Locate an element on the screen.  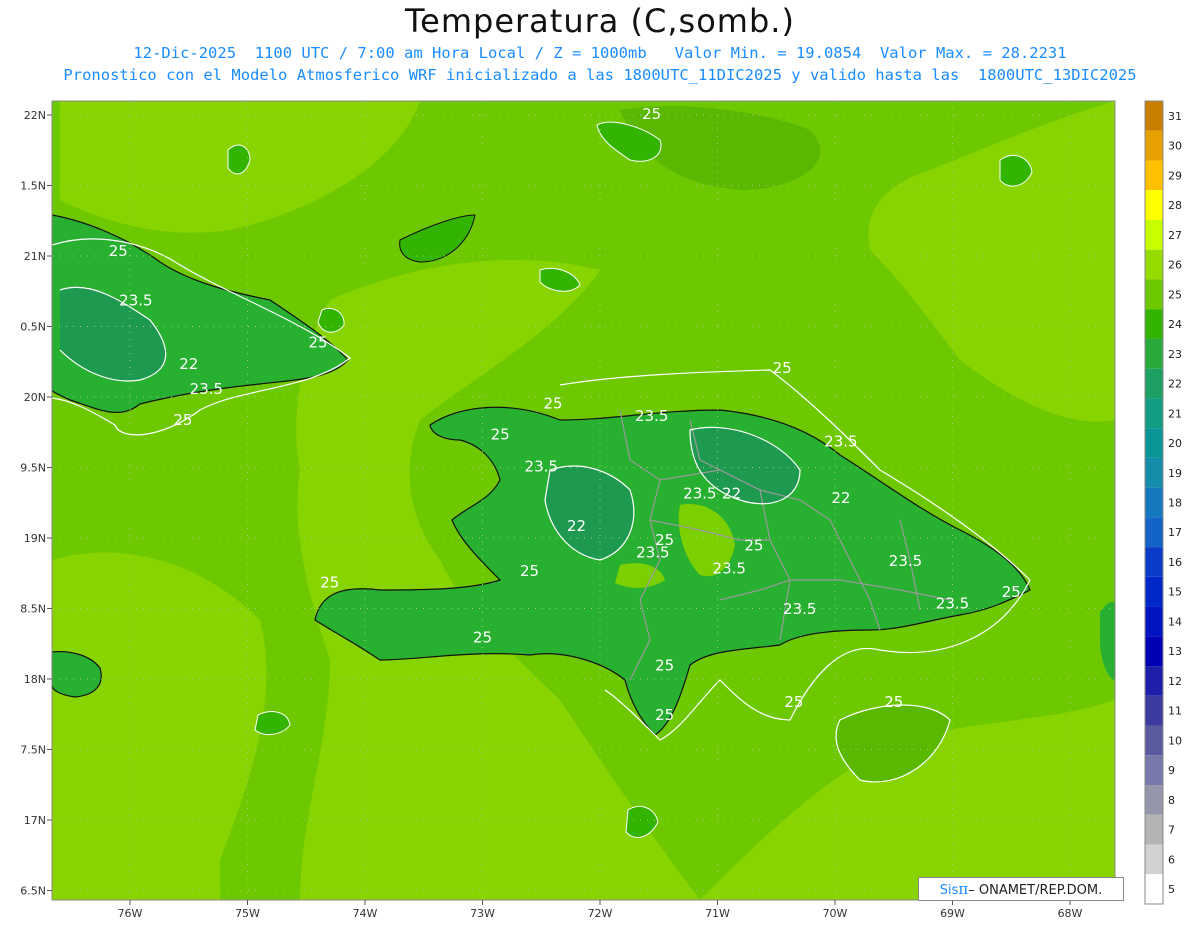
lon-tick-label: 76W is located at coordinates (130, 913).